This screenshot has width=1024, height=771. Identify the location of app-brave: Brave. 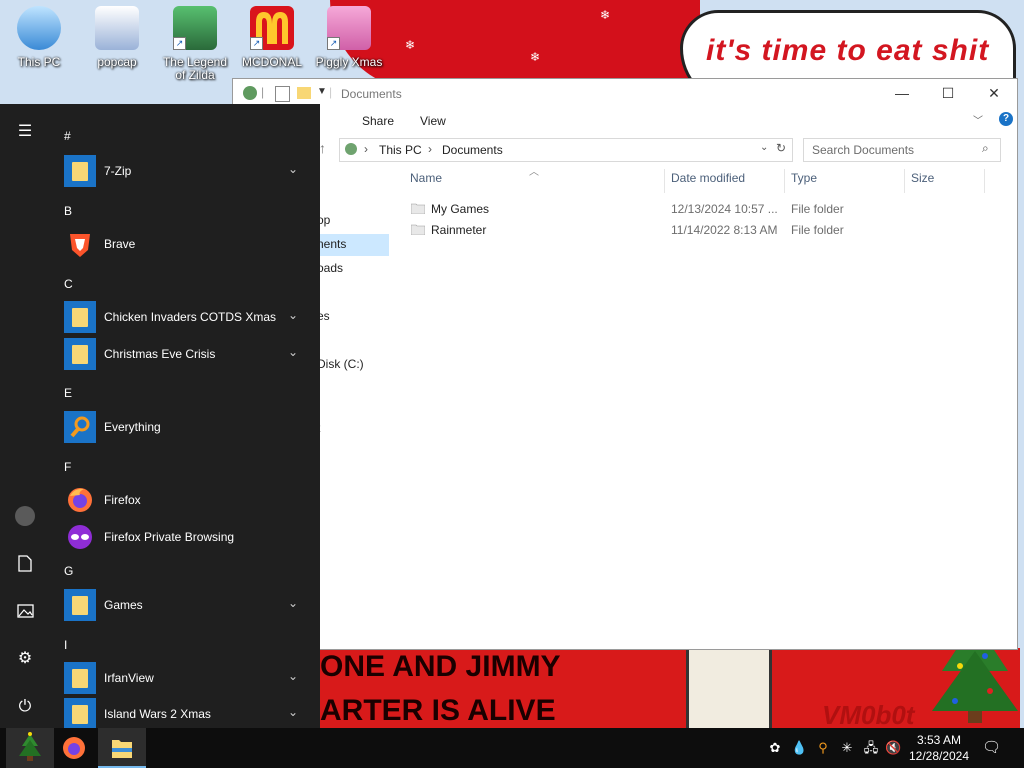
(189, 244).